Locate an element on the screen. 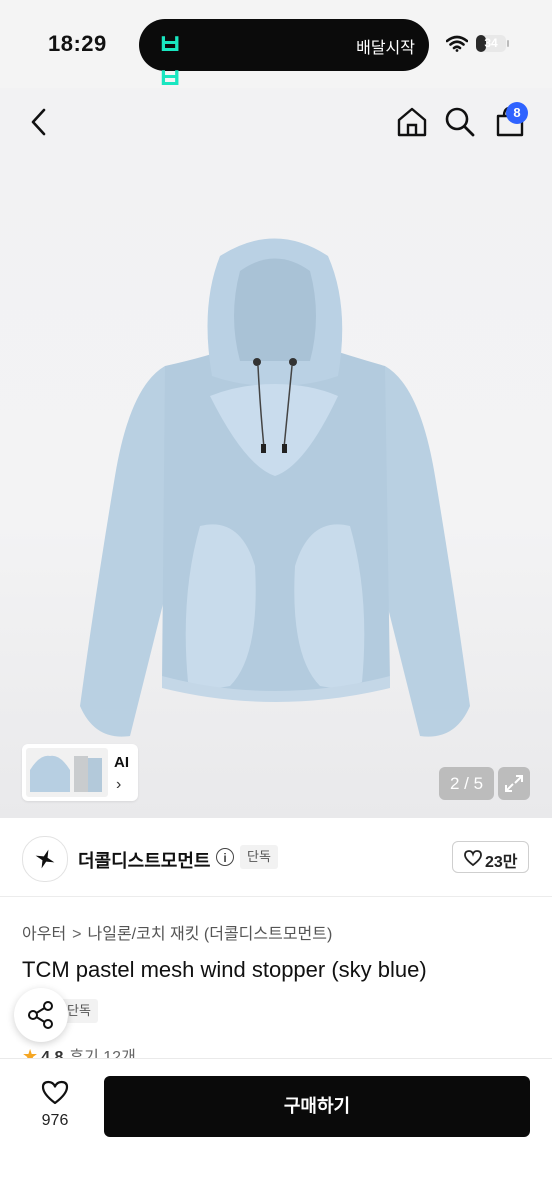 This screenshot has height=1201, width=552. live-activity-text: 배달시작 is located at coordinates (385, 48).